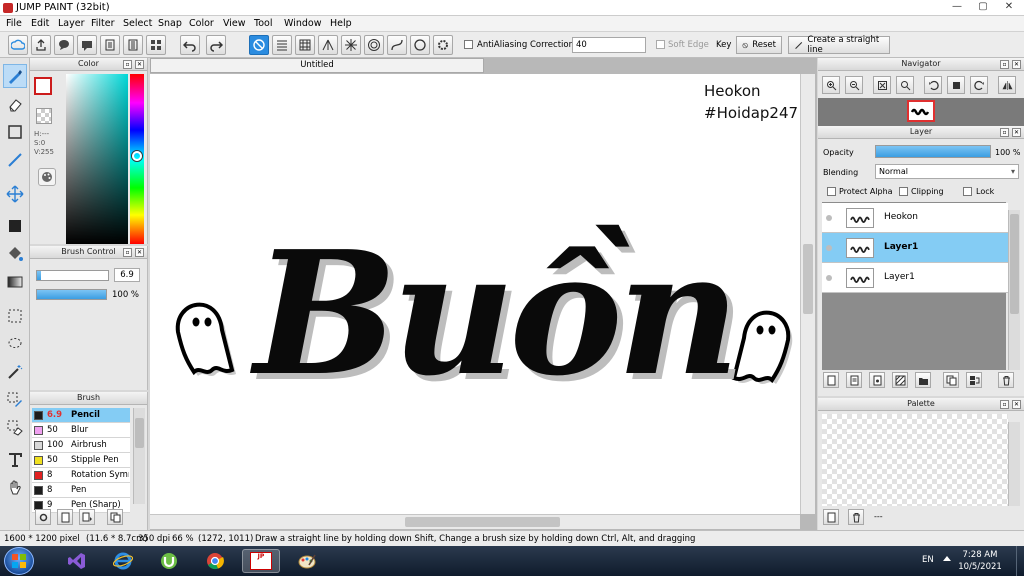 The image size is (1024, 576). I want to click on message-icon, so click(87, 45).